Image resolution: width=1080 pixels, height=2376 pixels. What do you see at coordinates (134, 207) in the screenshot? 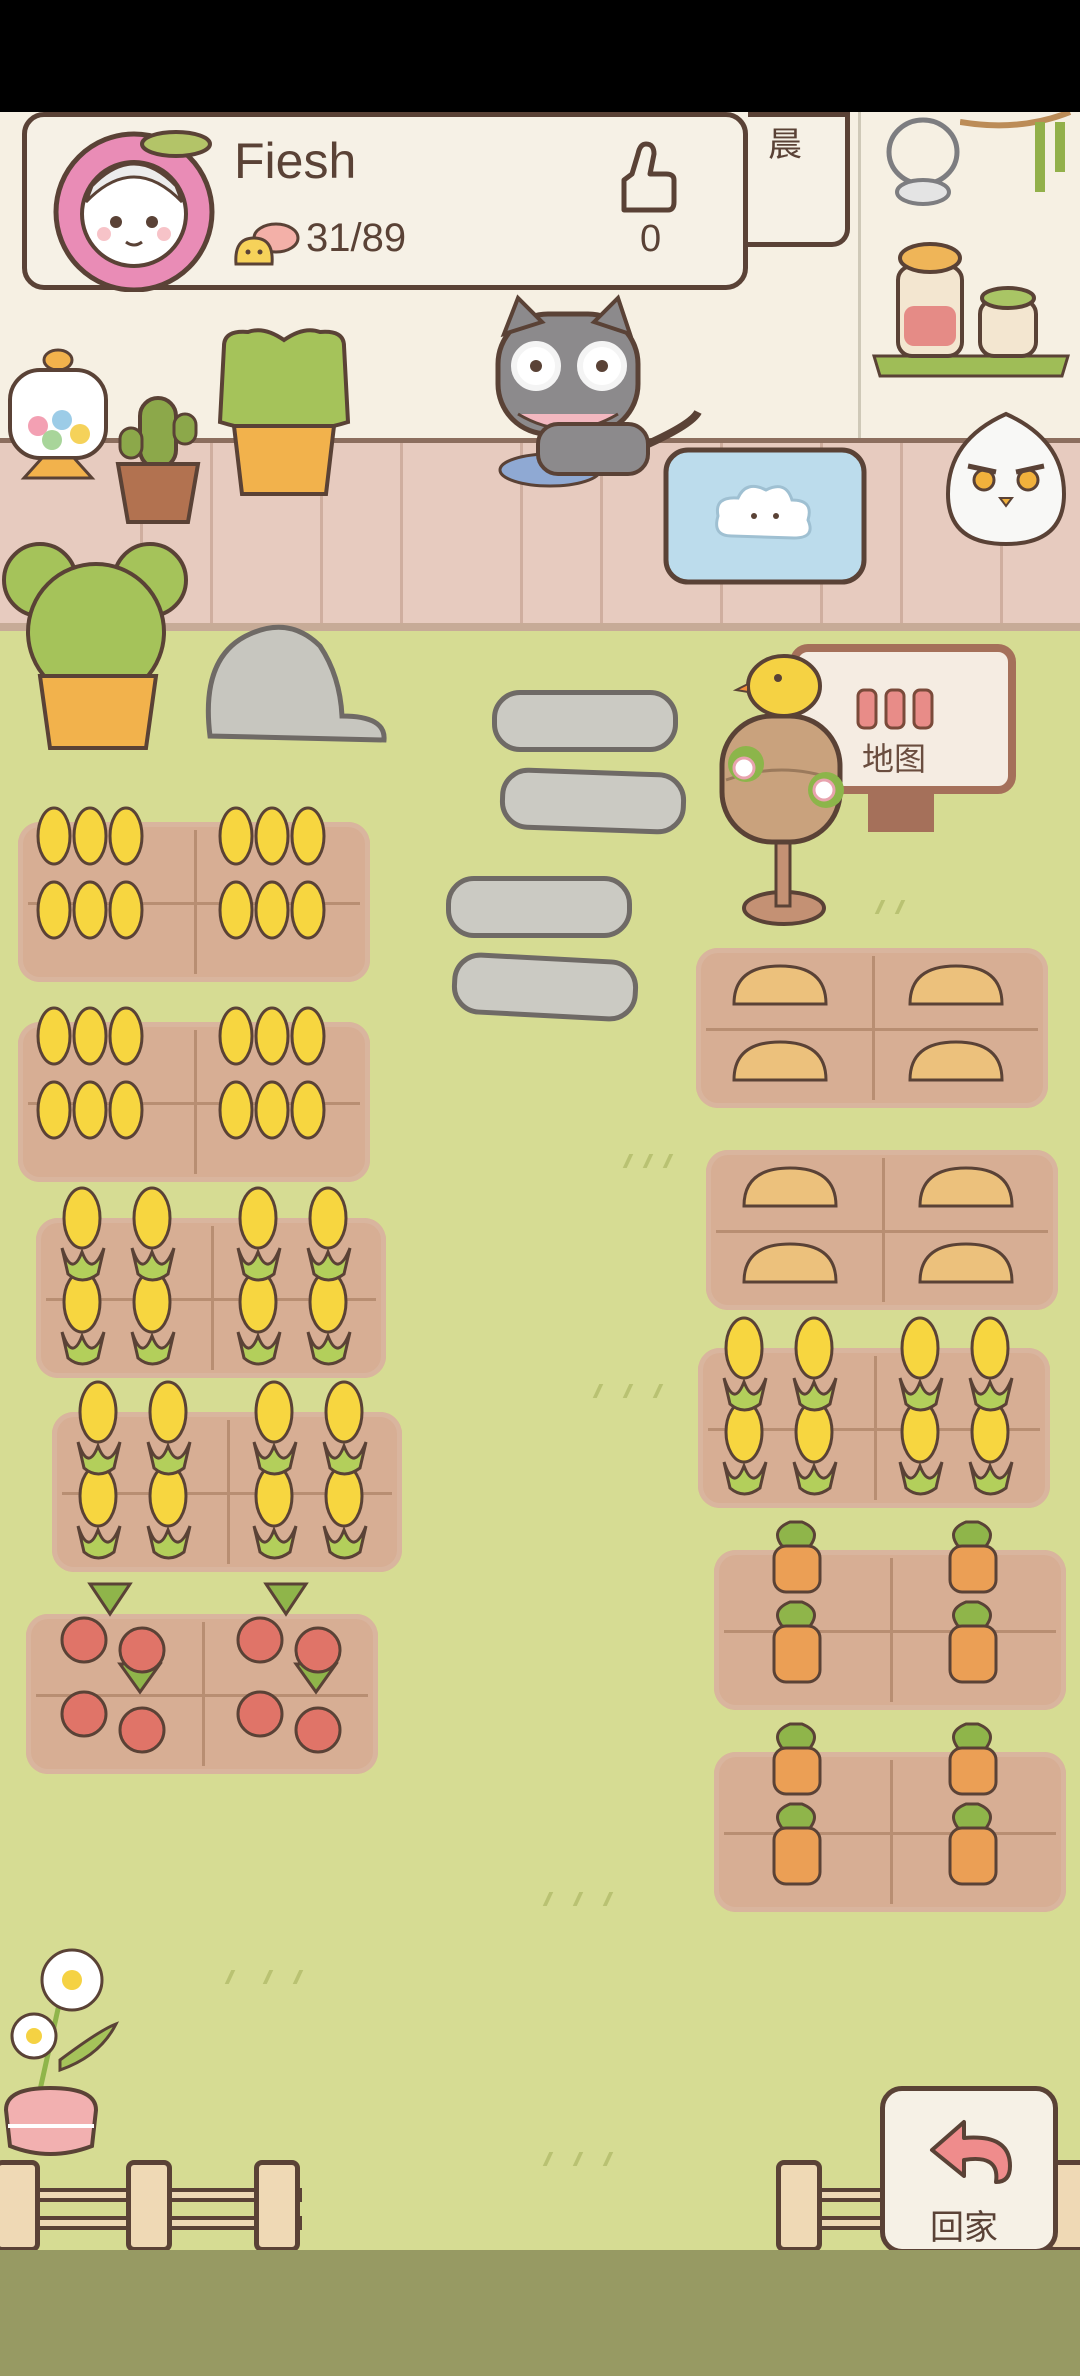
I see `player-avatar-icon` at bounding box center [134, 207].